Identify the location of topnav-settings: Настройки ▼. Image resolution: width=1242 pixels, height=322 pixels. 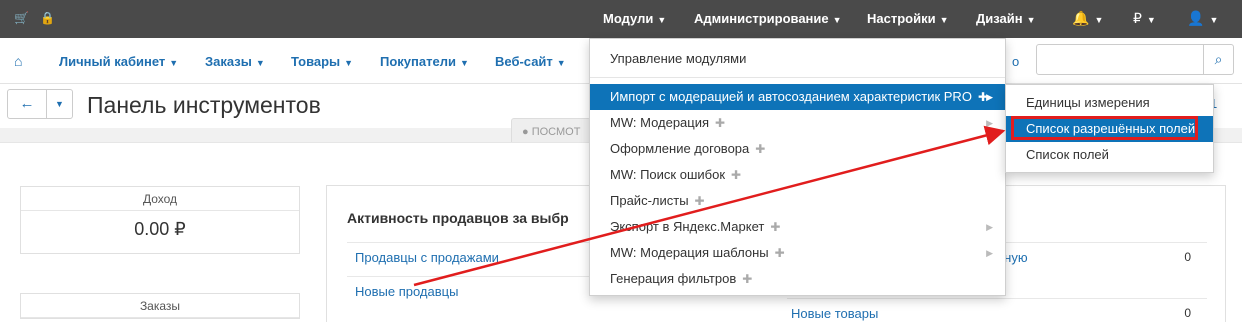
(908, 18).